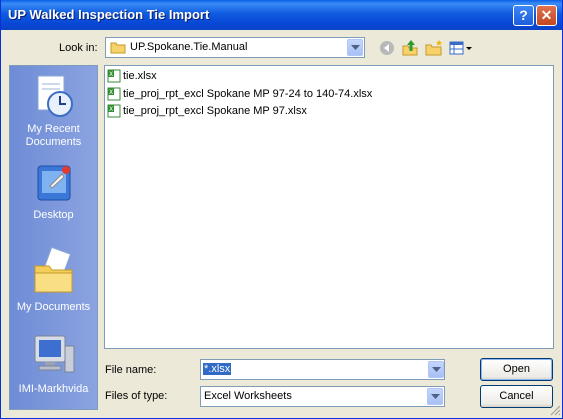  Describe the element at coordinates (322, 396) in the screenshot. I see `file-type-combo: Excel Worksheets` at that location.